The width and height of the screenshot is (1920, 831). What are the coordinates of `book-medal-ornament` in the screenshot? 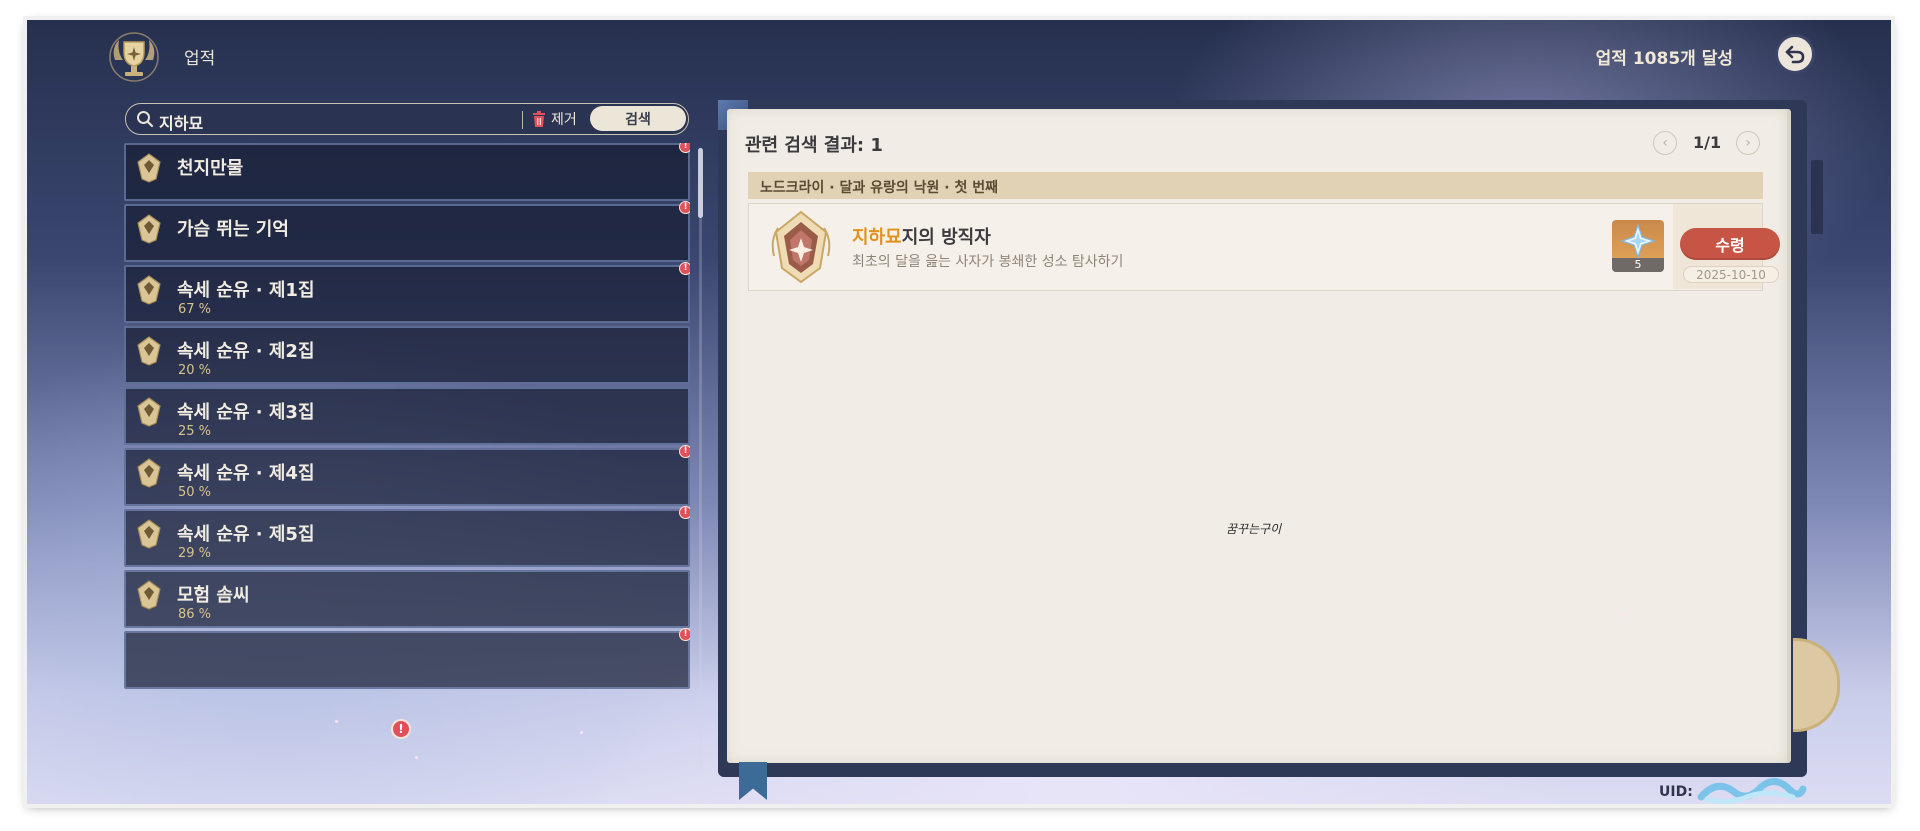 It's located at (1816, 685).